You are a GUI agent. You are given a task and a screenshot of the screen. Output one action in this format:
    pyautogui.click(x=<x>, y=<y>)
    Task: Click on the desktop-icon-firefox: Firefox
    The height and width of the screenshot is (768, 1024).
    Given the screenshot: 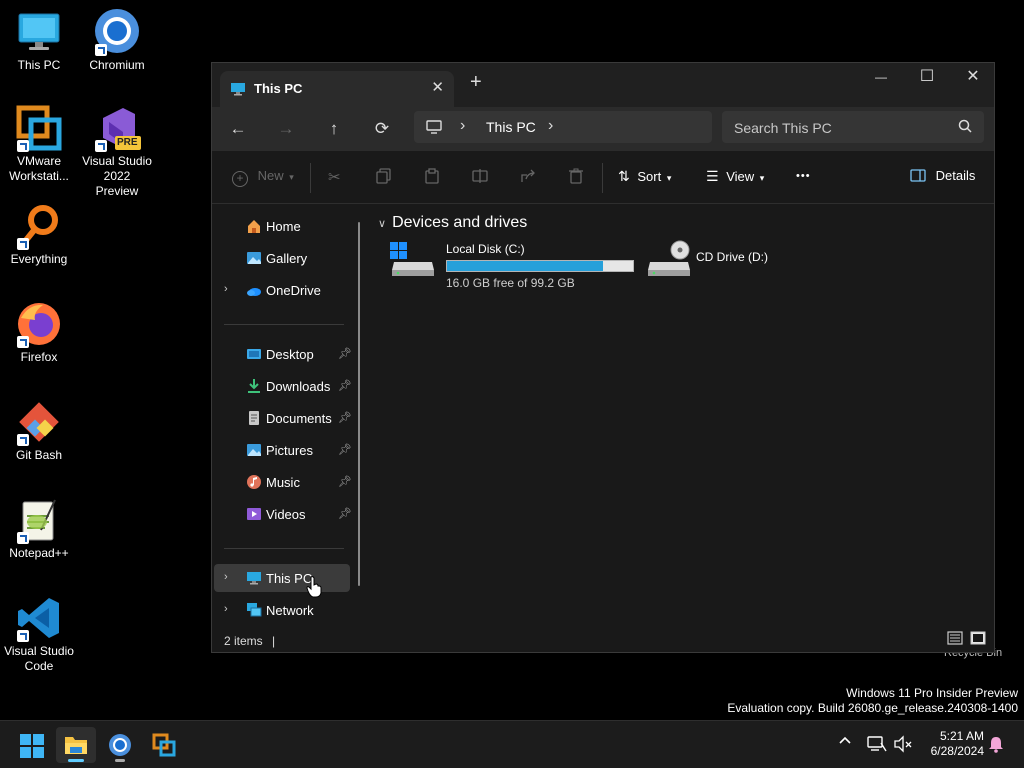 What is the action you would take?
    pyautogui.click(x=39, y=332)
    